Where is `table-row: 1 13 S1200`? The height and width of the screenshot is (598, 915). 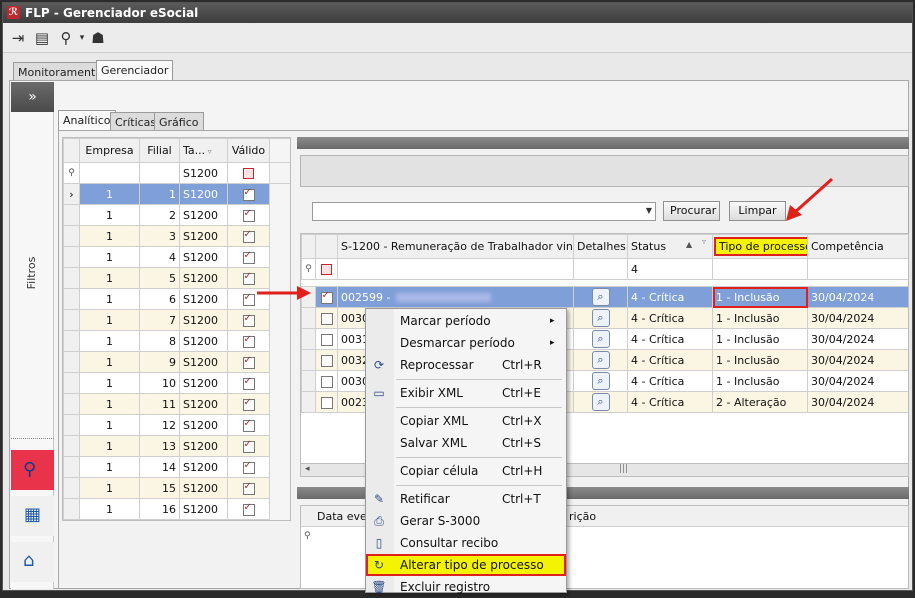 table-row: 1 13 S1200 is located at coordinates (176, 446).